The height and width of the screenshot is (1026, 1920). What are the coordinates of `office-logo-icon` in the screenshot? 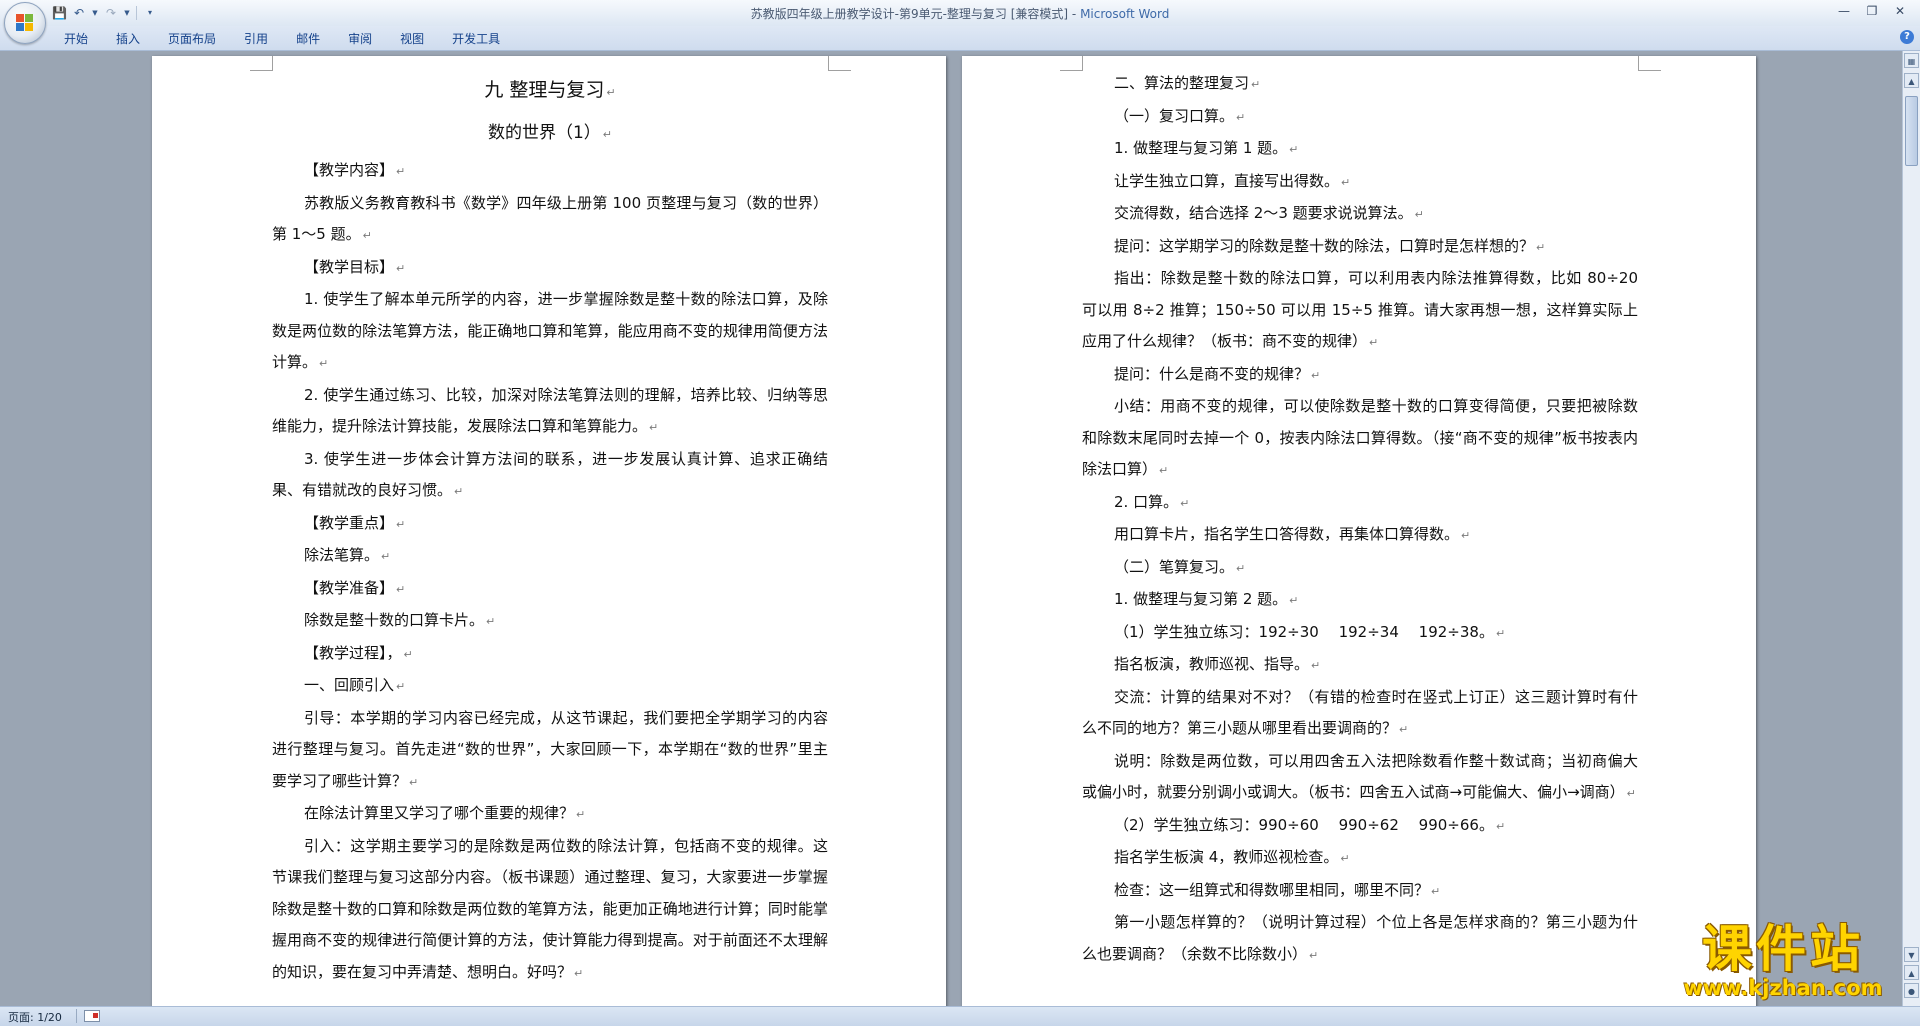 It's located at (25, 23).